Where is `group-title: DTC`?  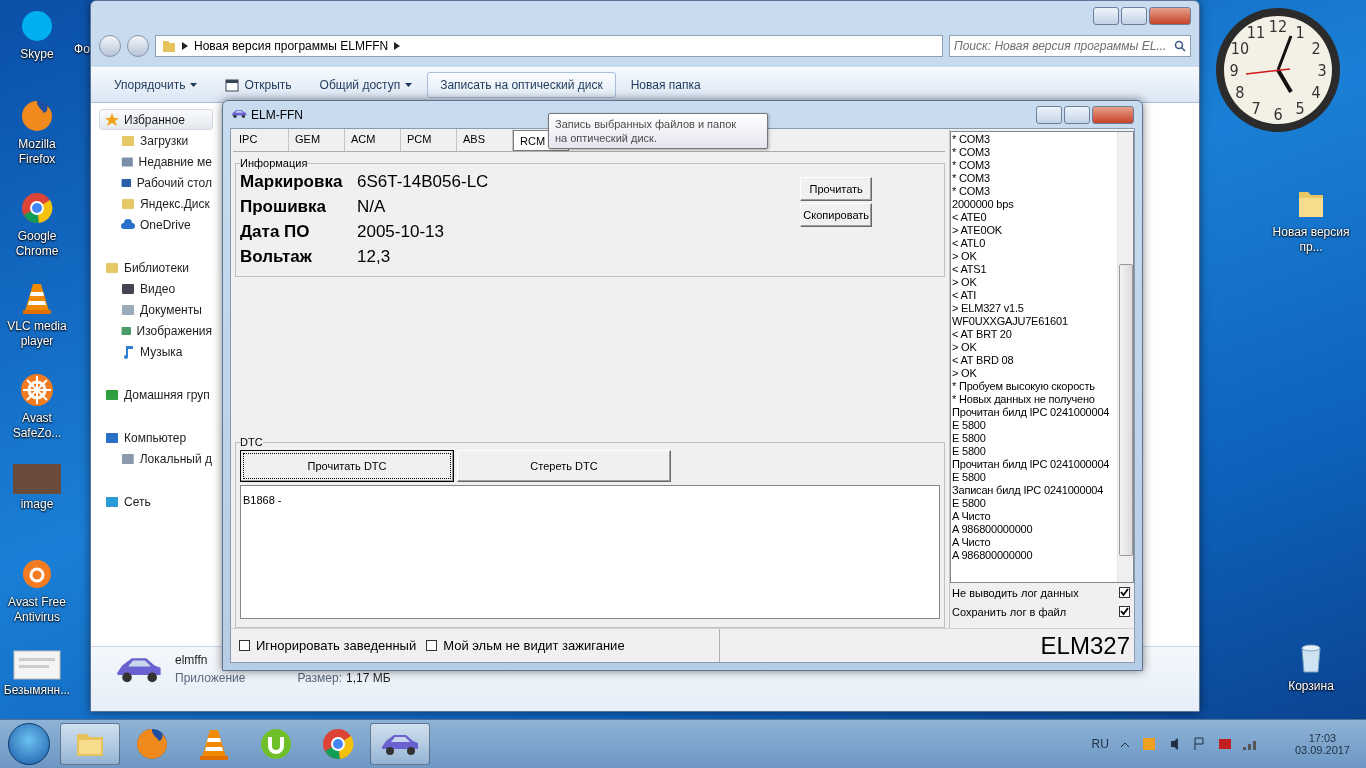
group-title: DTC is located at coordinates (251, 442).